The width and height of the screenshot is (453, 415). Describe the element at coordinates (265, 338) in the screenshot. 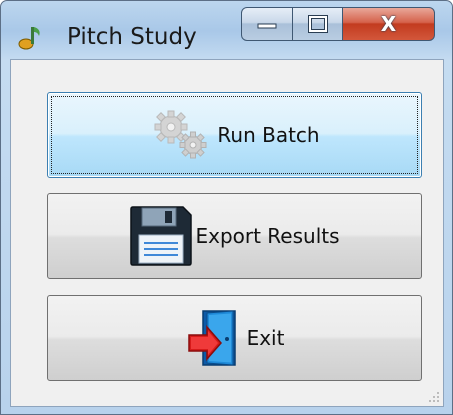

I see `exit-label: Exit` at that location.